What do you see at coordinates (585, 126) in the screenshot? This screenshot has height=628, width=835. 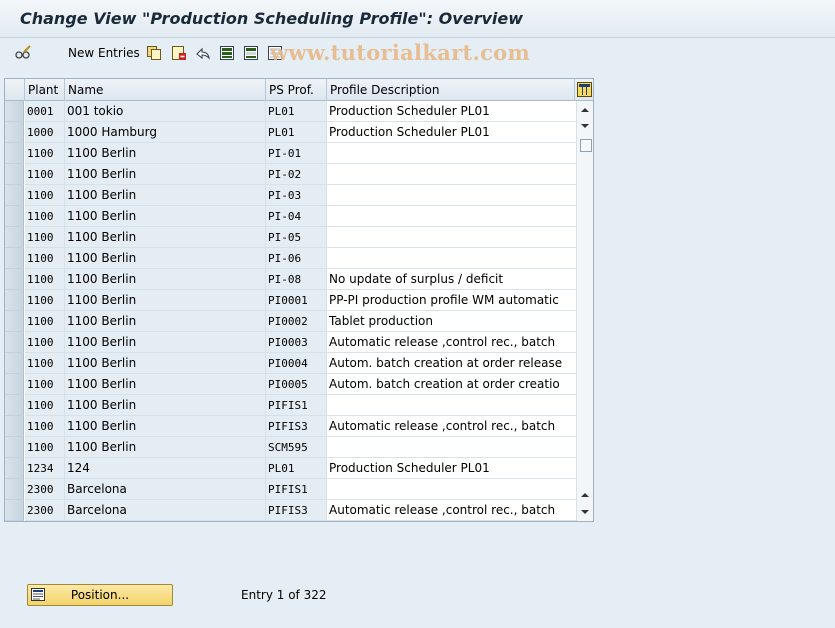 I see `scroll-page-down-icon` at bounding box center [585, 126].